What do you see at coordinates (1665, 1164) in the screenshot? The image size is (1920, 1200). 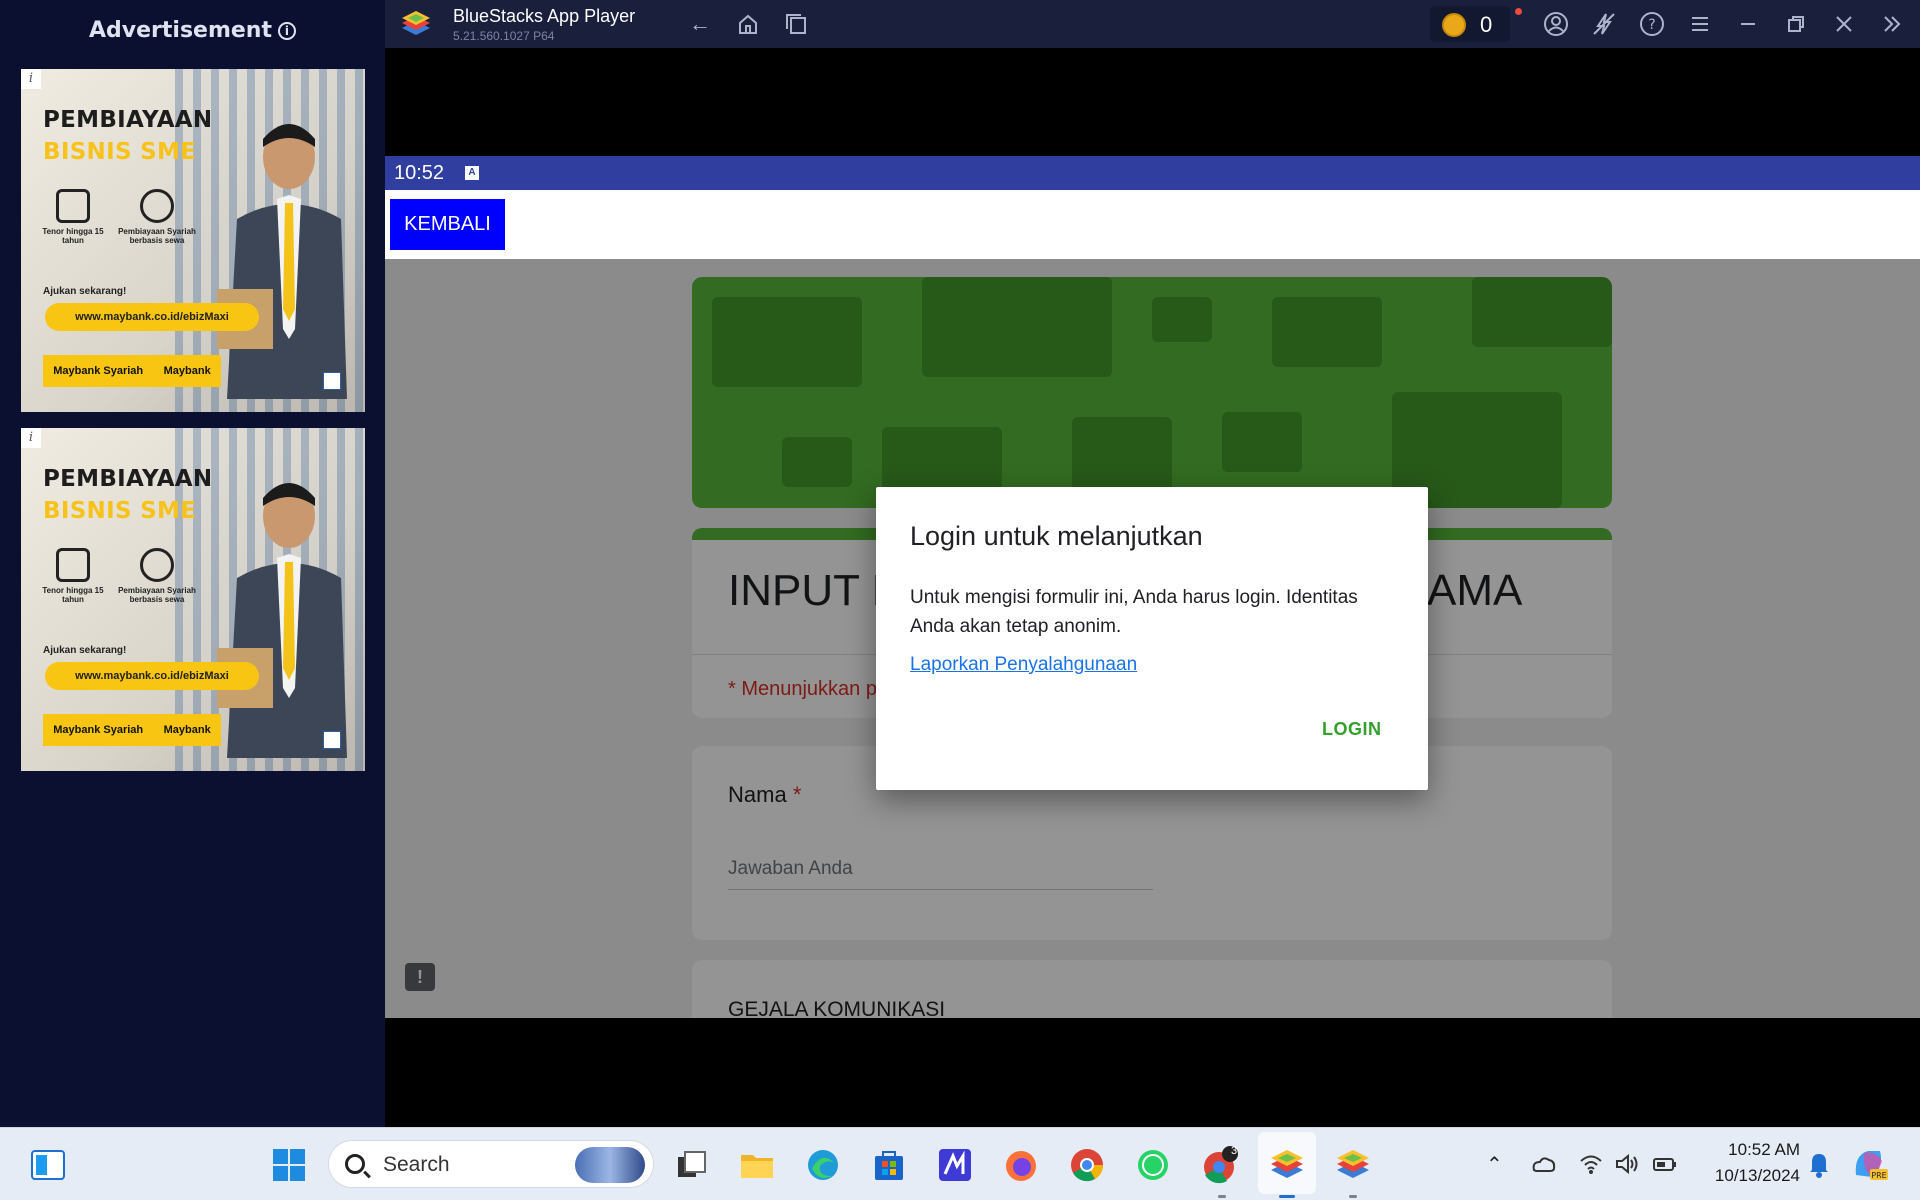 I see `battery-icon` at bounding box center [1665, 1164].